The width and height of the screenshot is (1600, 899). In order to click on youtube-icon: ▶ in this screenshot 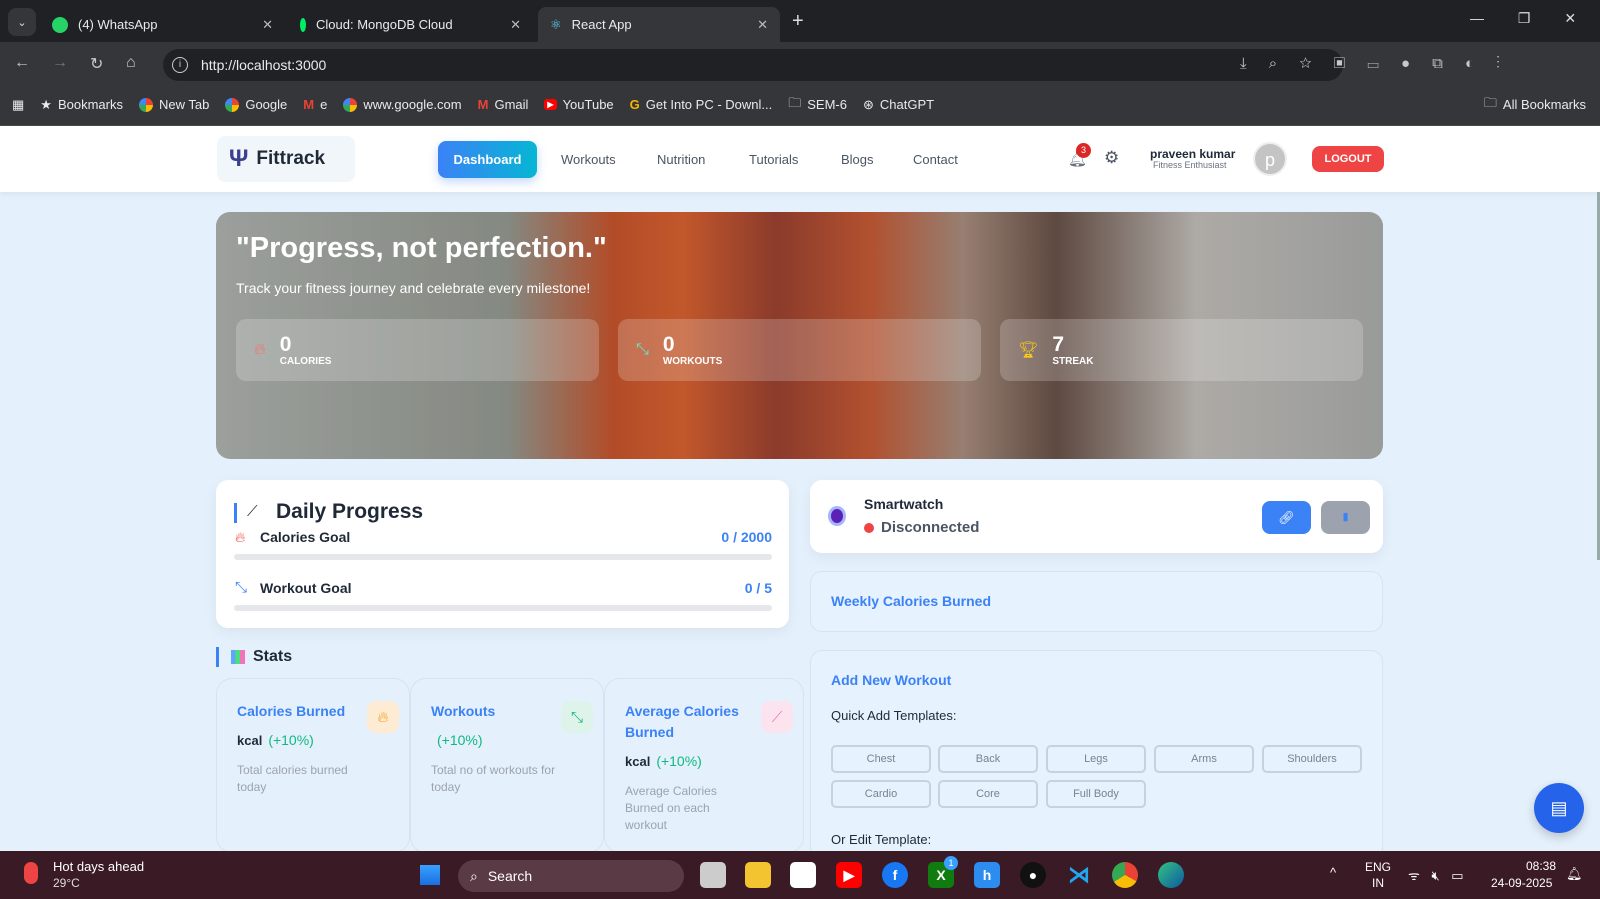, I will do `click(849, 875)`.